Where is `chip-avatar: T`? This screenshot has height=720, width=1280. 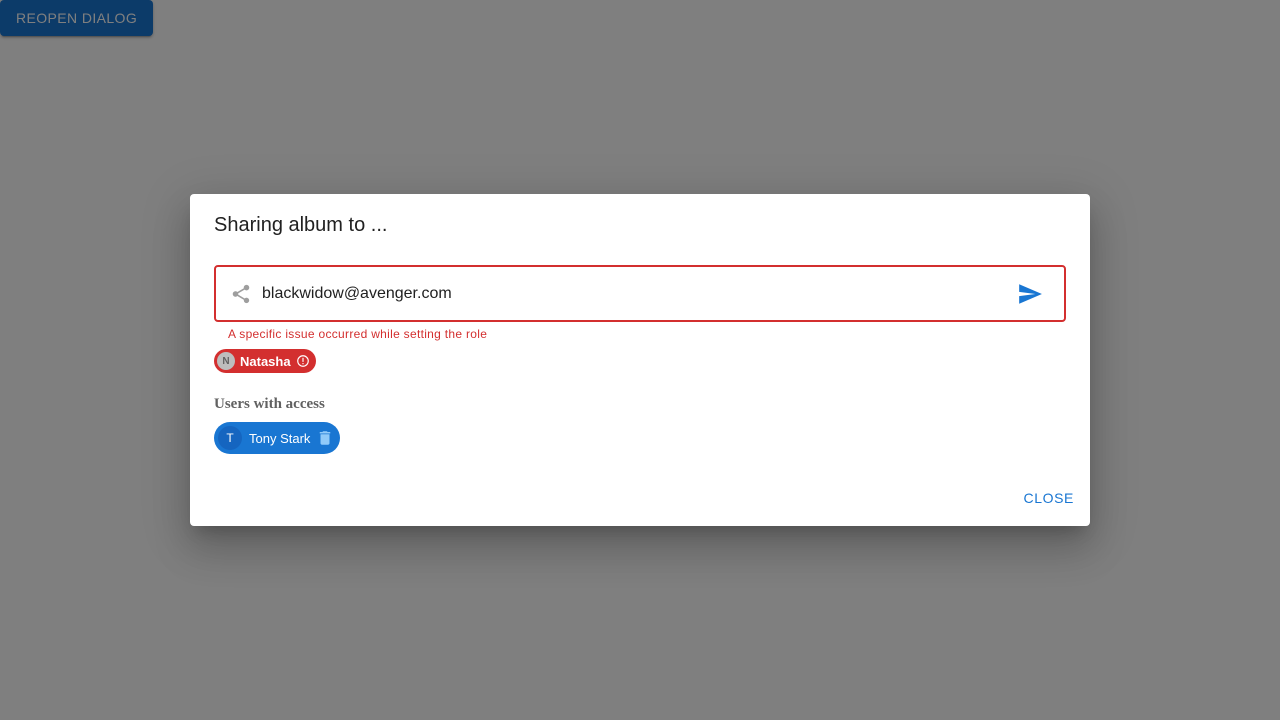 chip-avatar: T is located at coordinates (230, 438).